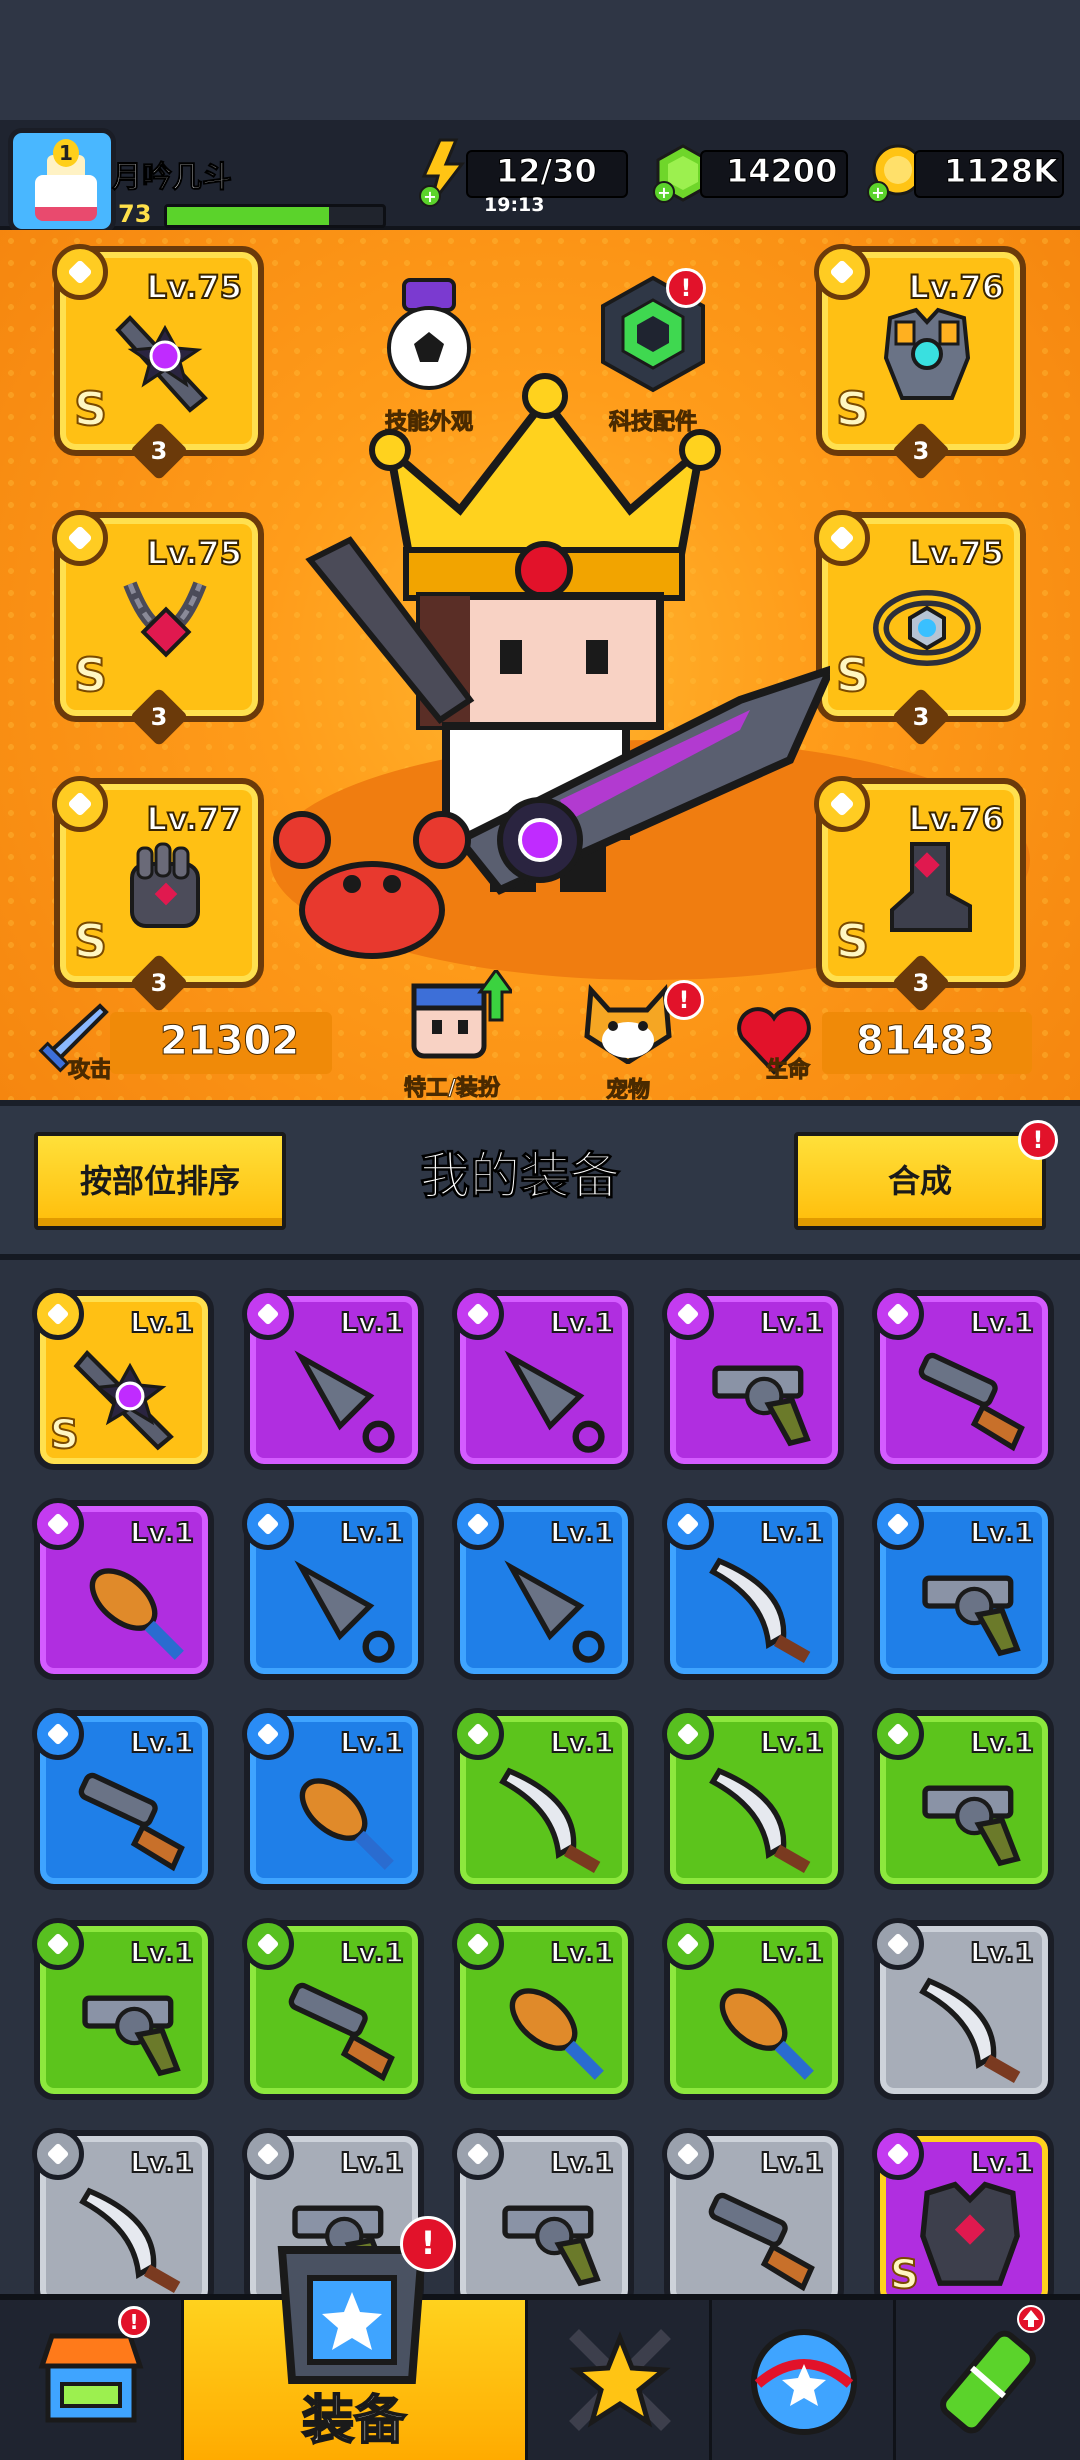  Describe the element at coordinates (925, 1041) in the screenshot. I see `hp-value: 81483` at that location.